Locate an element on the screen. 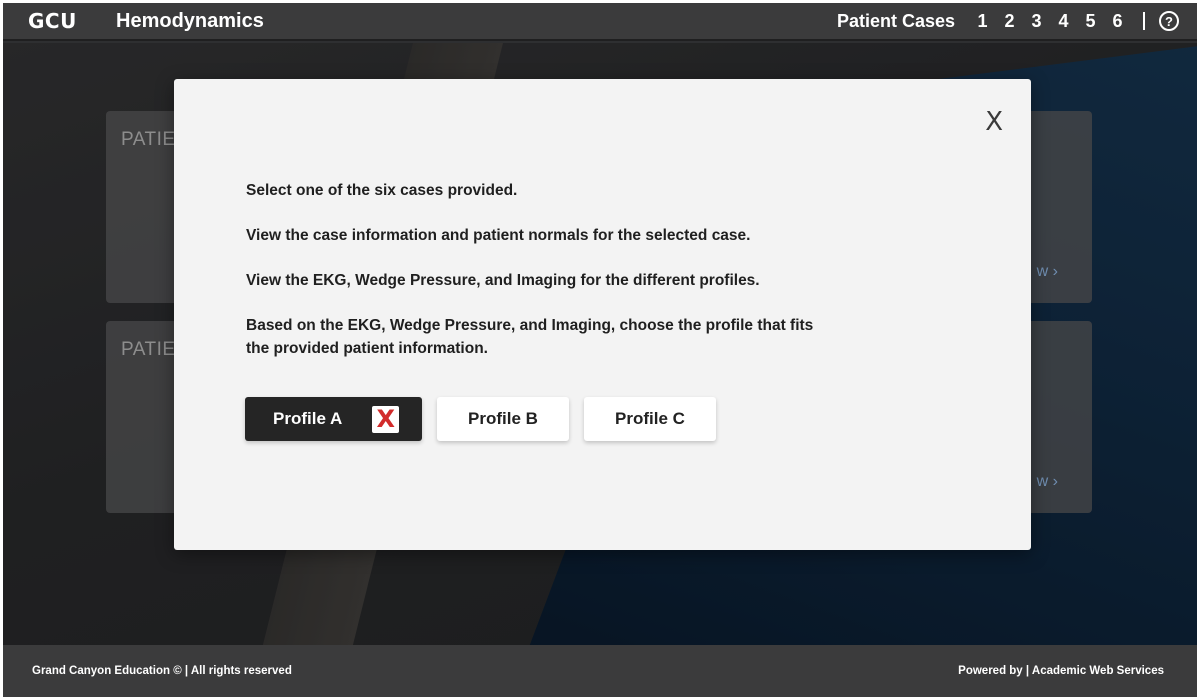 The width and height of the screenshot is (1200, 700). case-navigation: Patient Cases 1 2 3 4 5 6 ? is located at coordinates (1008, 21).